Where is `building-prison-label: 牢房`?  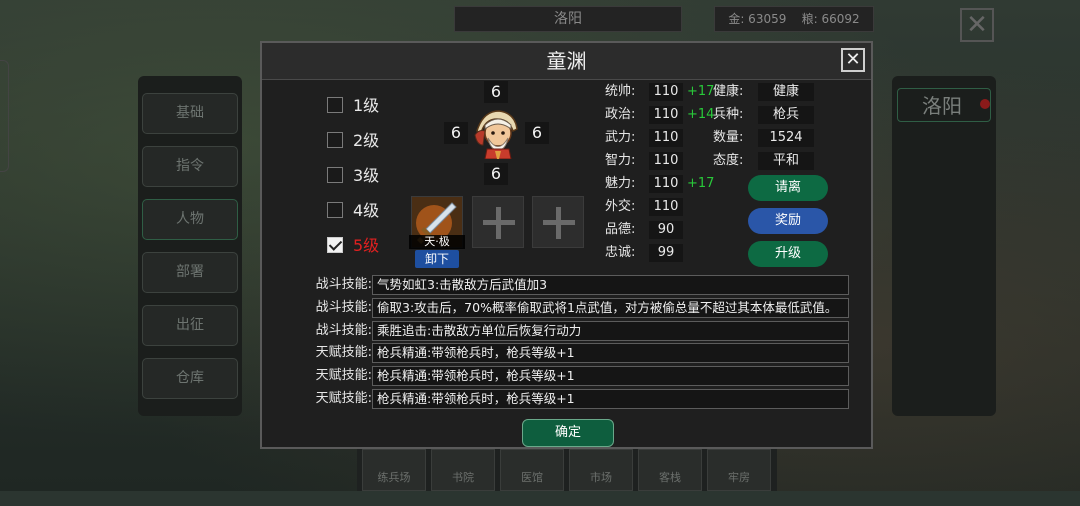
building-prison-label: 牢房 is located at coordinates (739, 477).